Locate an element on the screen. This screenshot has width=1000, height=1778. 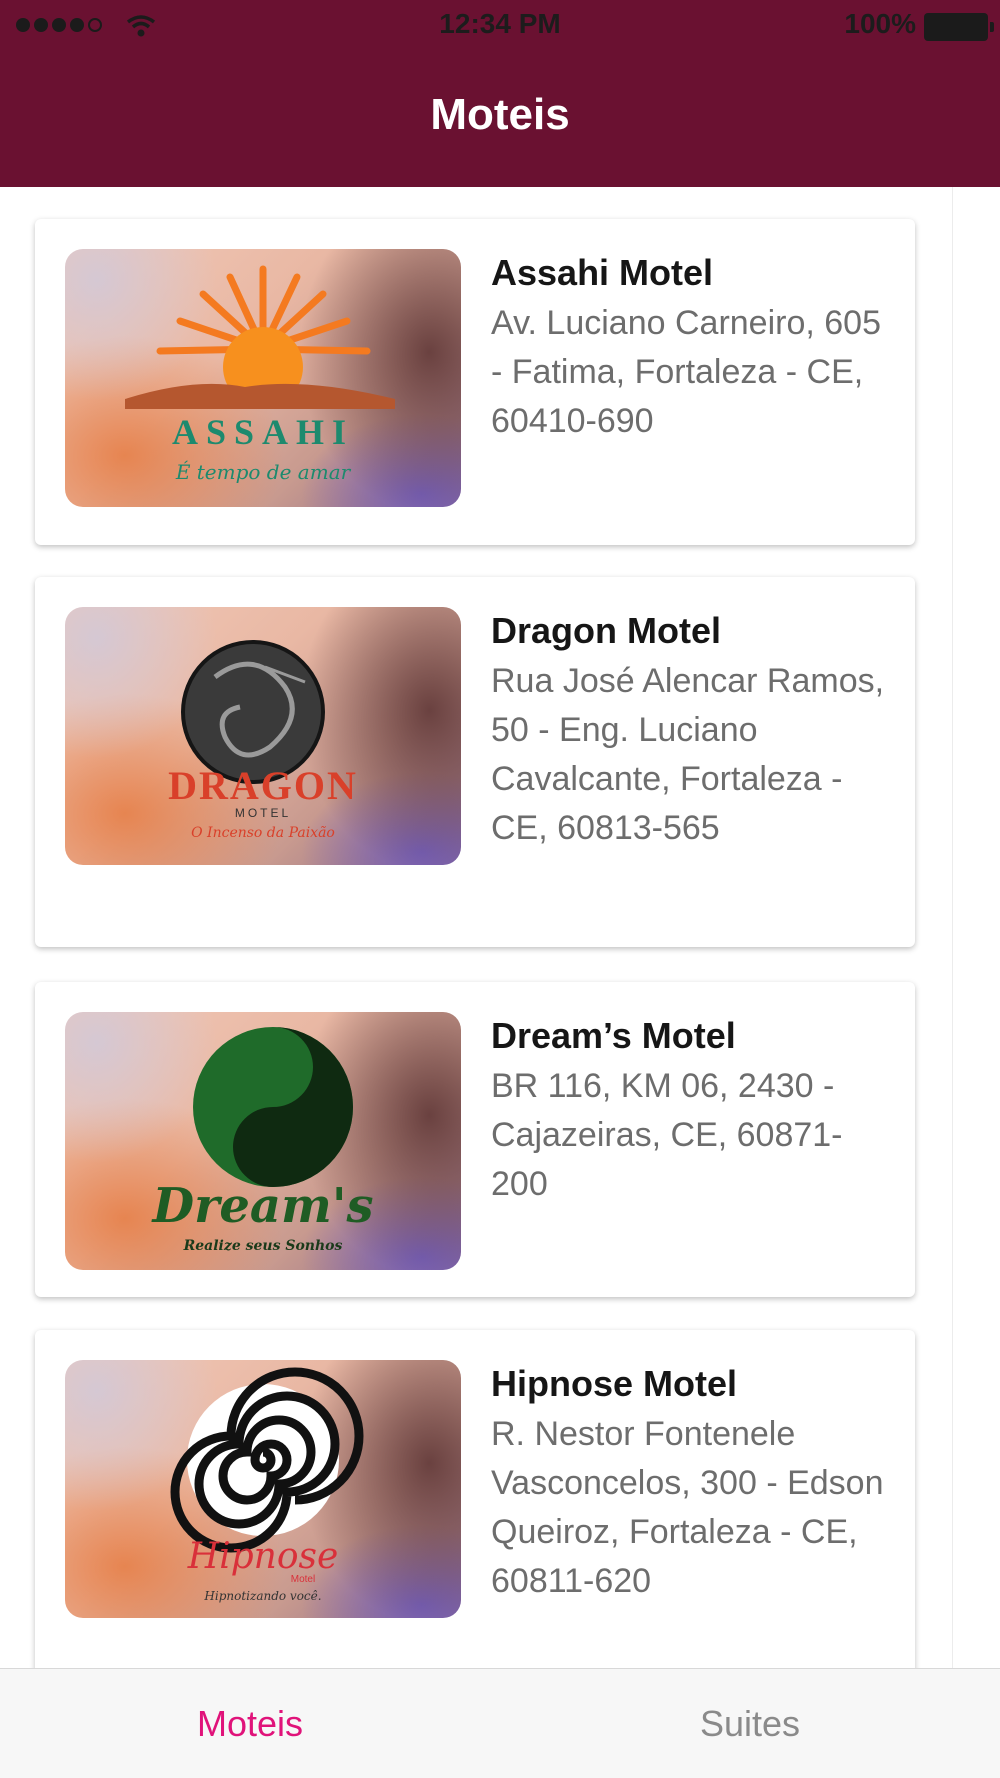
status-bar: 12:34 PM 100% is located at coordinates (500, 26).